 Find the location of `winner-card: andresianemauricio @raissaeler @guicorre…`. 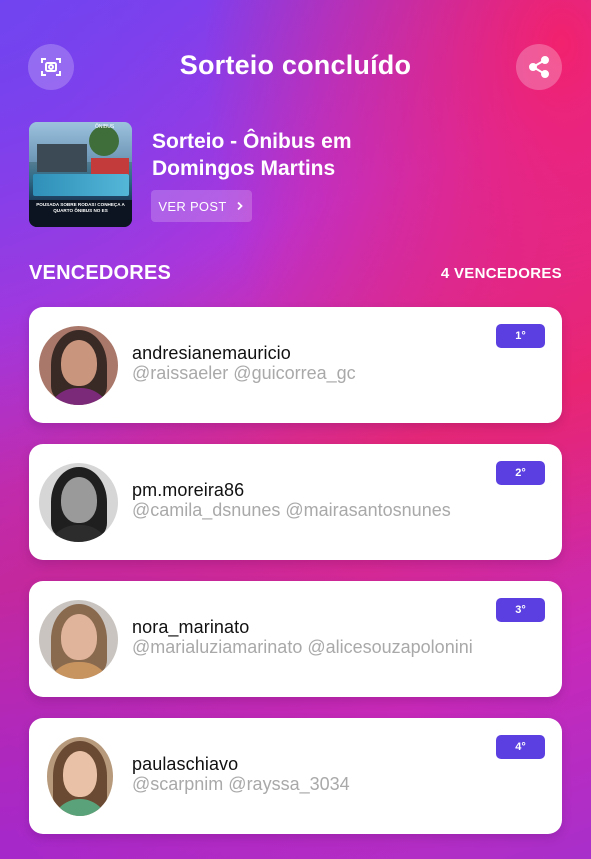

winner-card: andresianemauricio @raissaeler @guicorre… is located at coordinates (295, 365).